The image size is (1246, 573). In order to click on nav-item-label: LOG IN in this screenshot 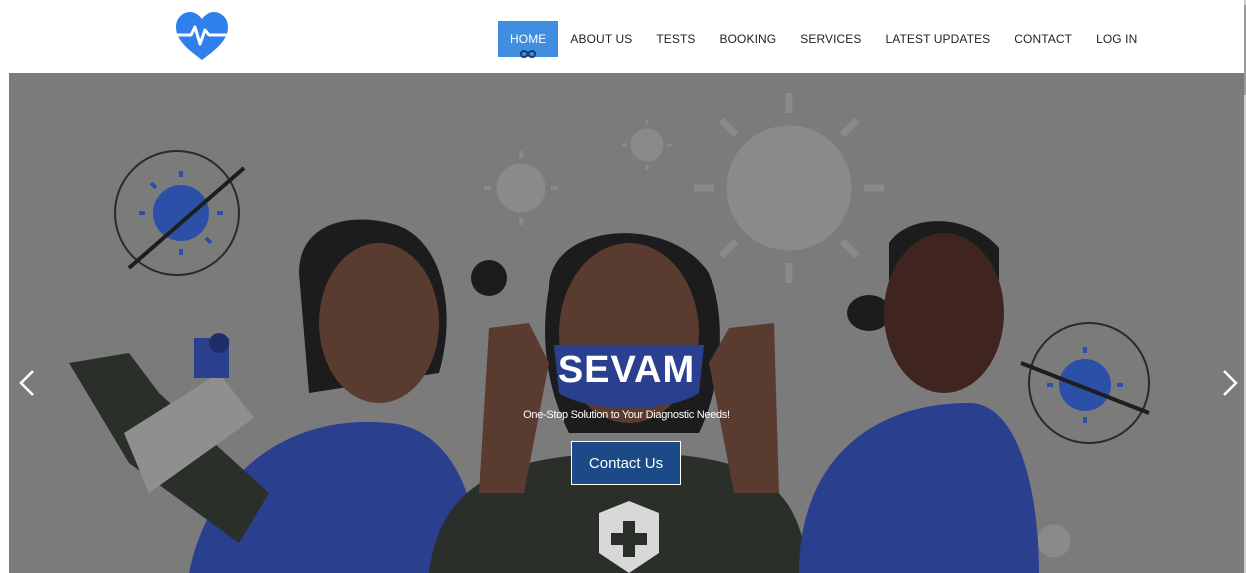, I will do `click(1117, 39)`.